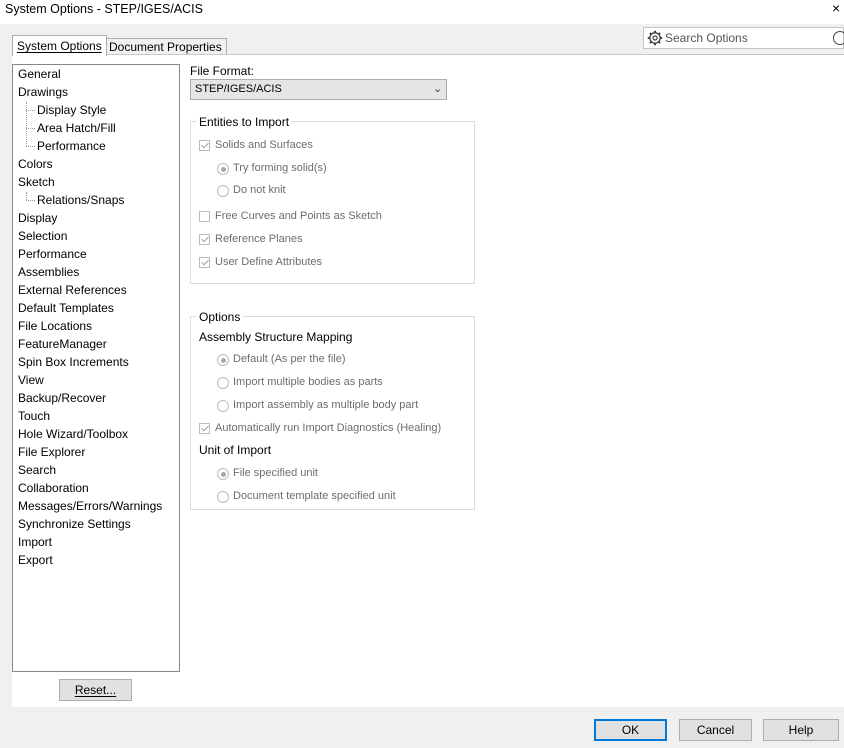  I want to click on entities-group-title: Entities to Import, so click(244, 122).